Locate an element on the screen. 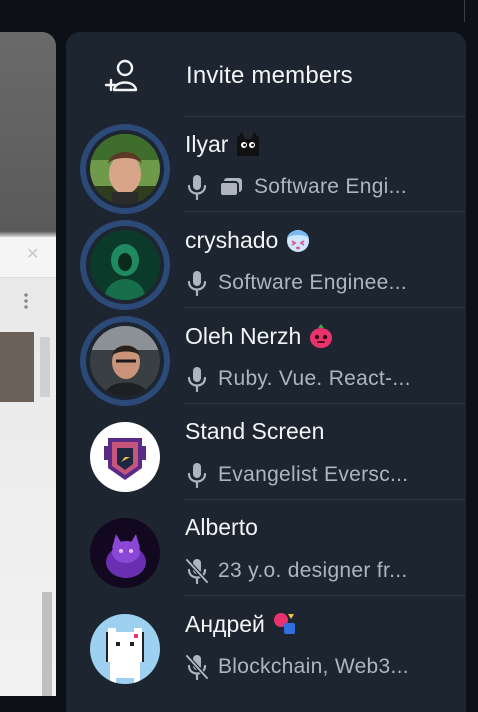 This screenshot has height=712, width=478. window-gap is located at coordinates (61, 348).